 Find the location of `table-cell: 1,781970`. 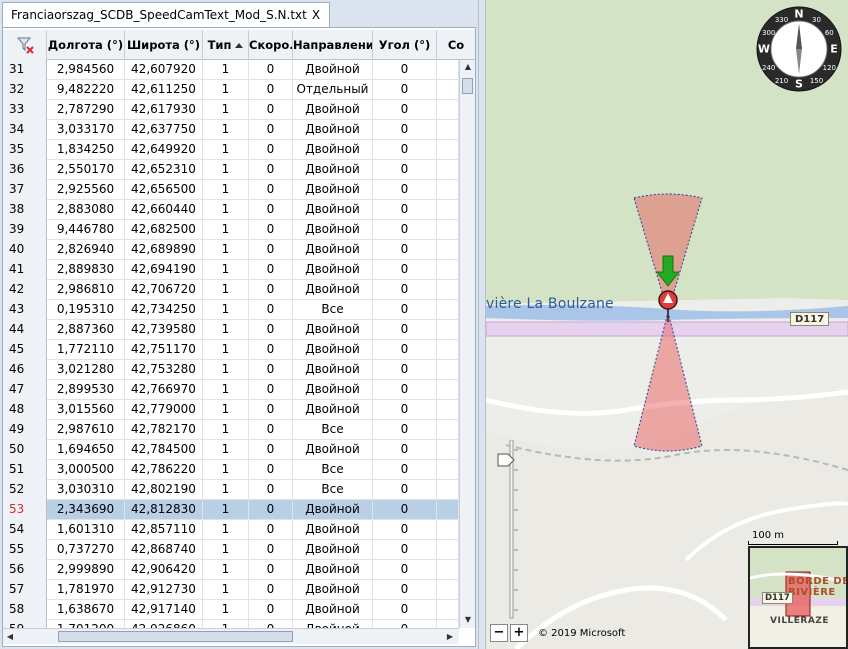

table-cell: 1,781970 is located at coordinates (86, 590).